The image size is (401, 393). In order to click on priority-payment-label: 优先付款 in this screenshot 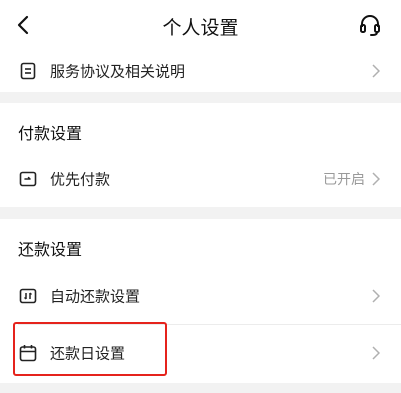, I will do `click(80, 179)`.